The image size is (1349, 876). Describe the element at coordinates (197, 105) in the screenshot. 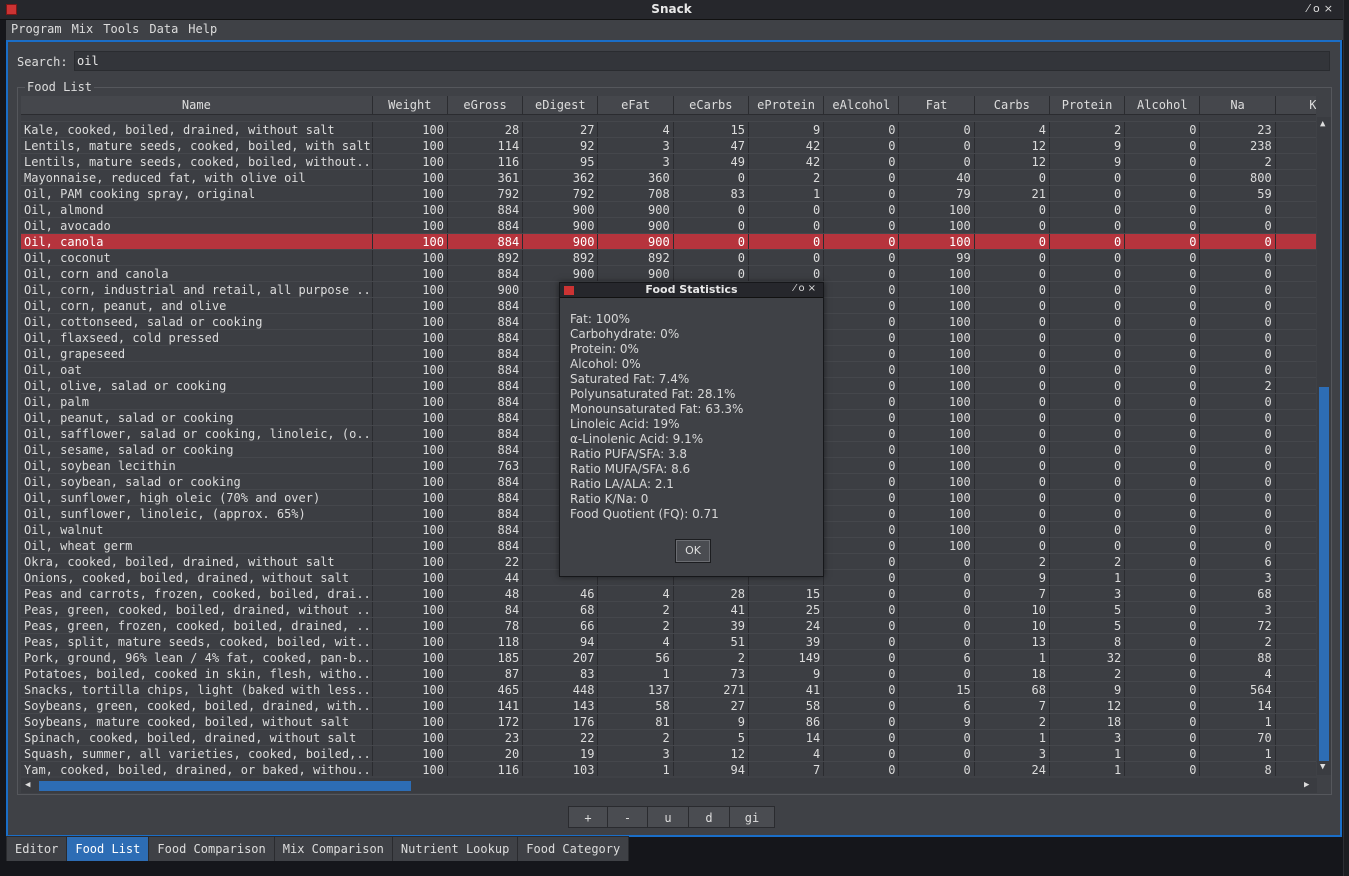

I see `column-header: Name` at that location.